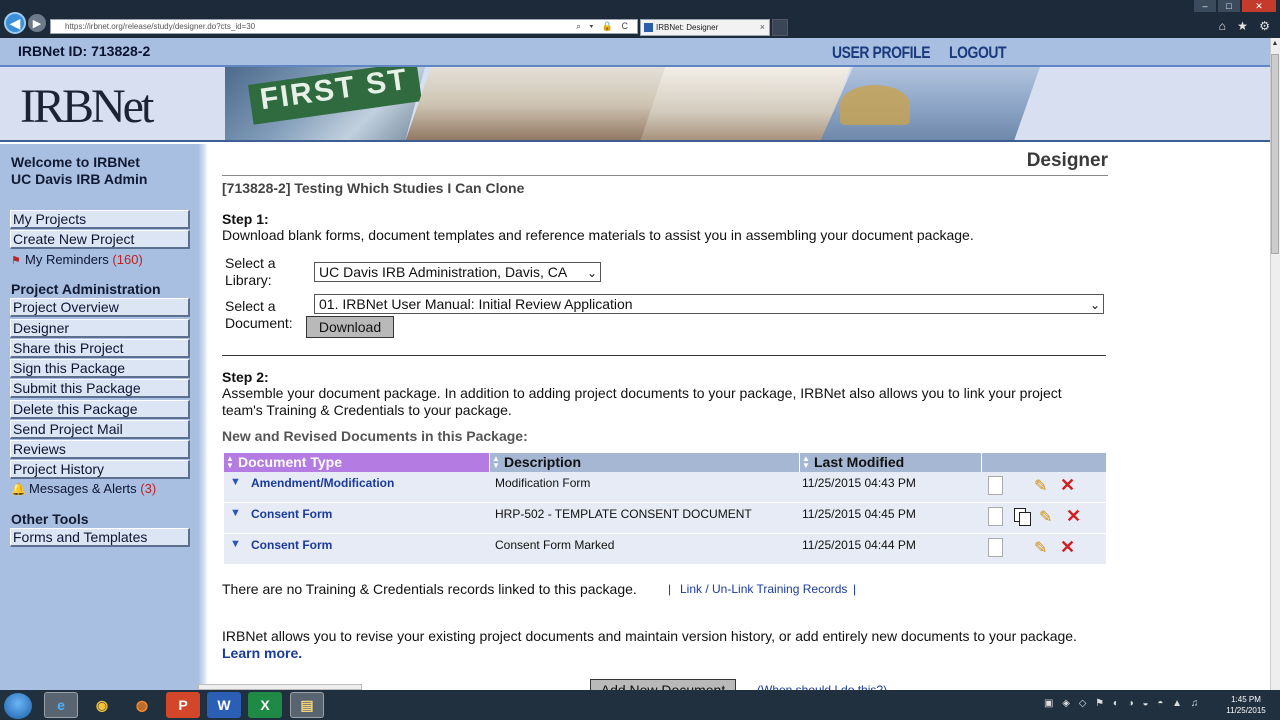 Image resolution: width=1280 pixels, height=720 pixels. Describe the element at coordinates (100, 239) in the screenshot. I see `sidebar-item-create-new-project: Create New Project` at that location.